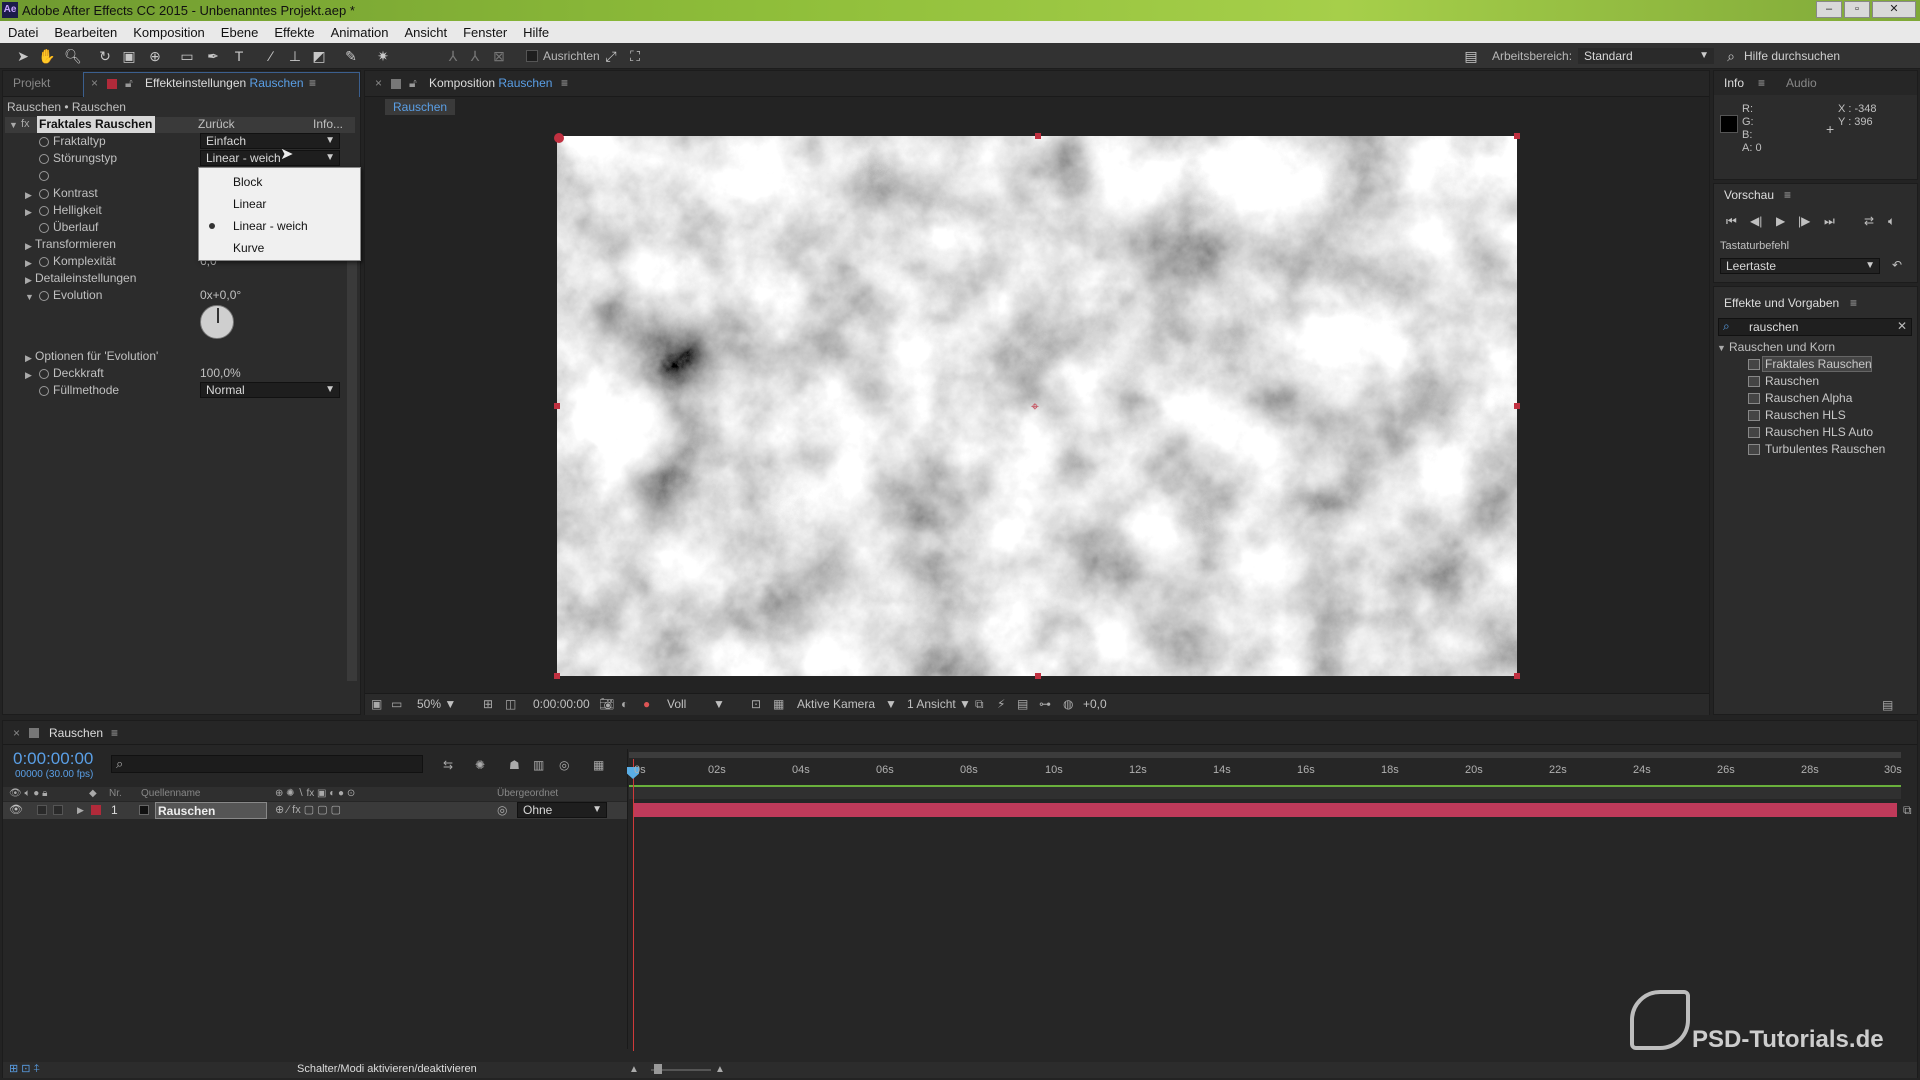 The width and height of the screenshot is (1920, 1080). What do you see at coordinates (294, 32) in the screenshot?
I see `menu-effekte: Effekte` at bounding box center [294, 32].